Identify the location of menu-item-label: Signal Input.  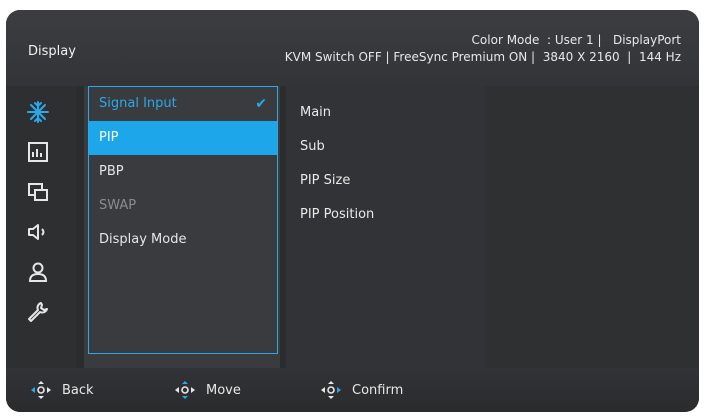
(138, 103).